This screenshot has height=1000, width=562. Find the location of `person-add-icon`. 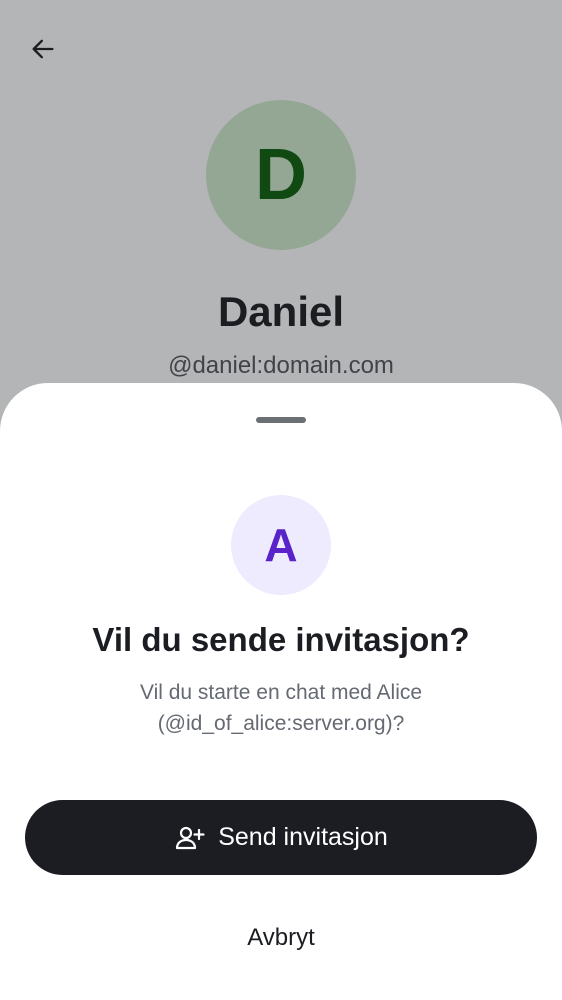

person-add-icon is located at coordinates (190, 838).